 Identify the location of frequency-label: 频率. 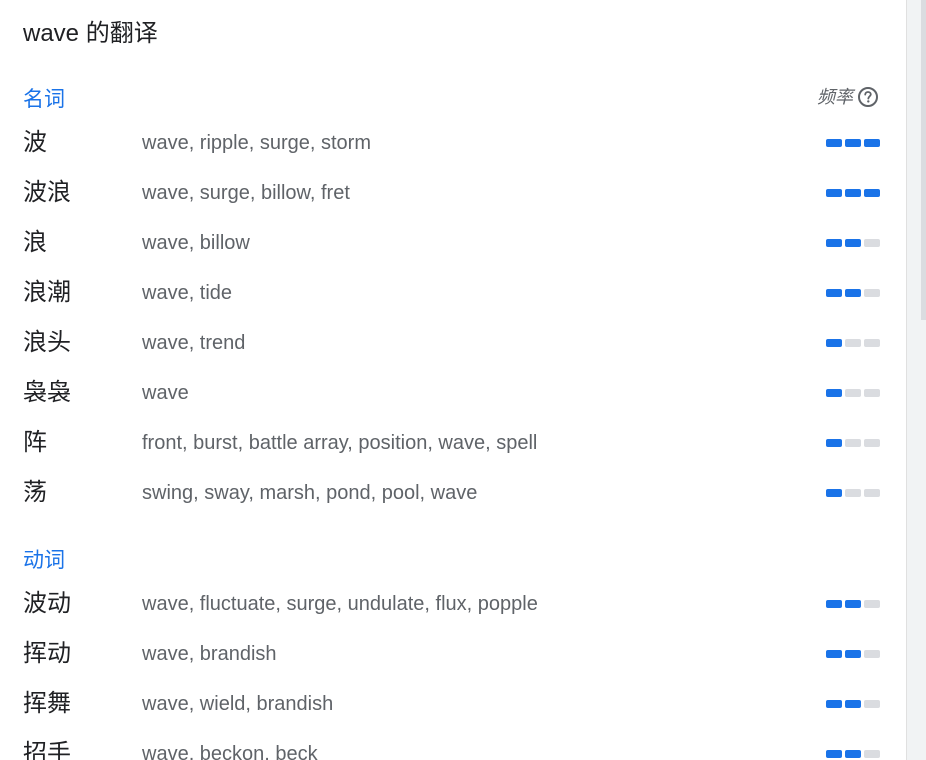
(835, 97).